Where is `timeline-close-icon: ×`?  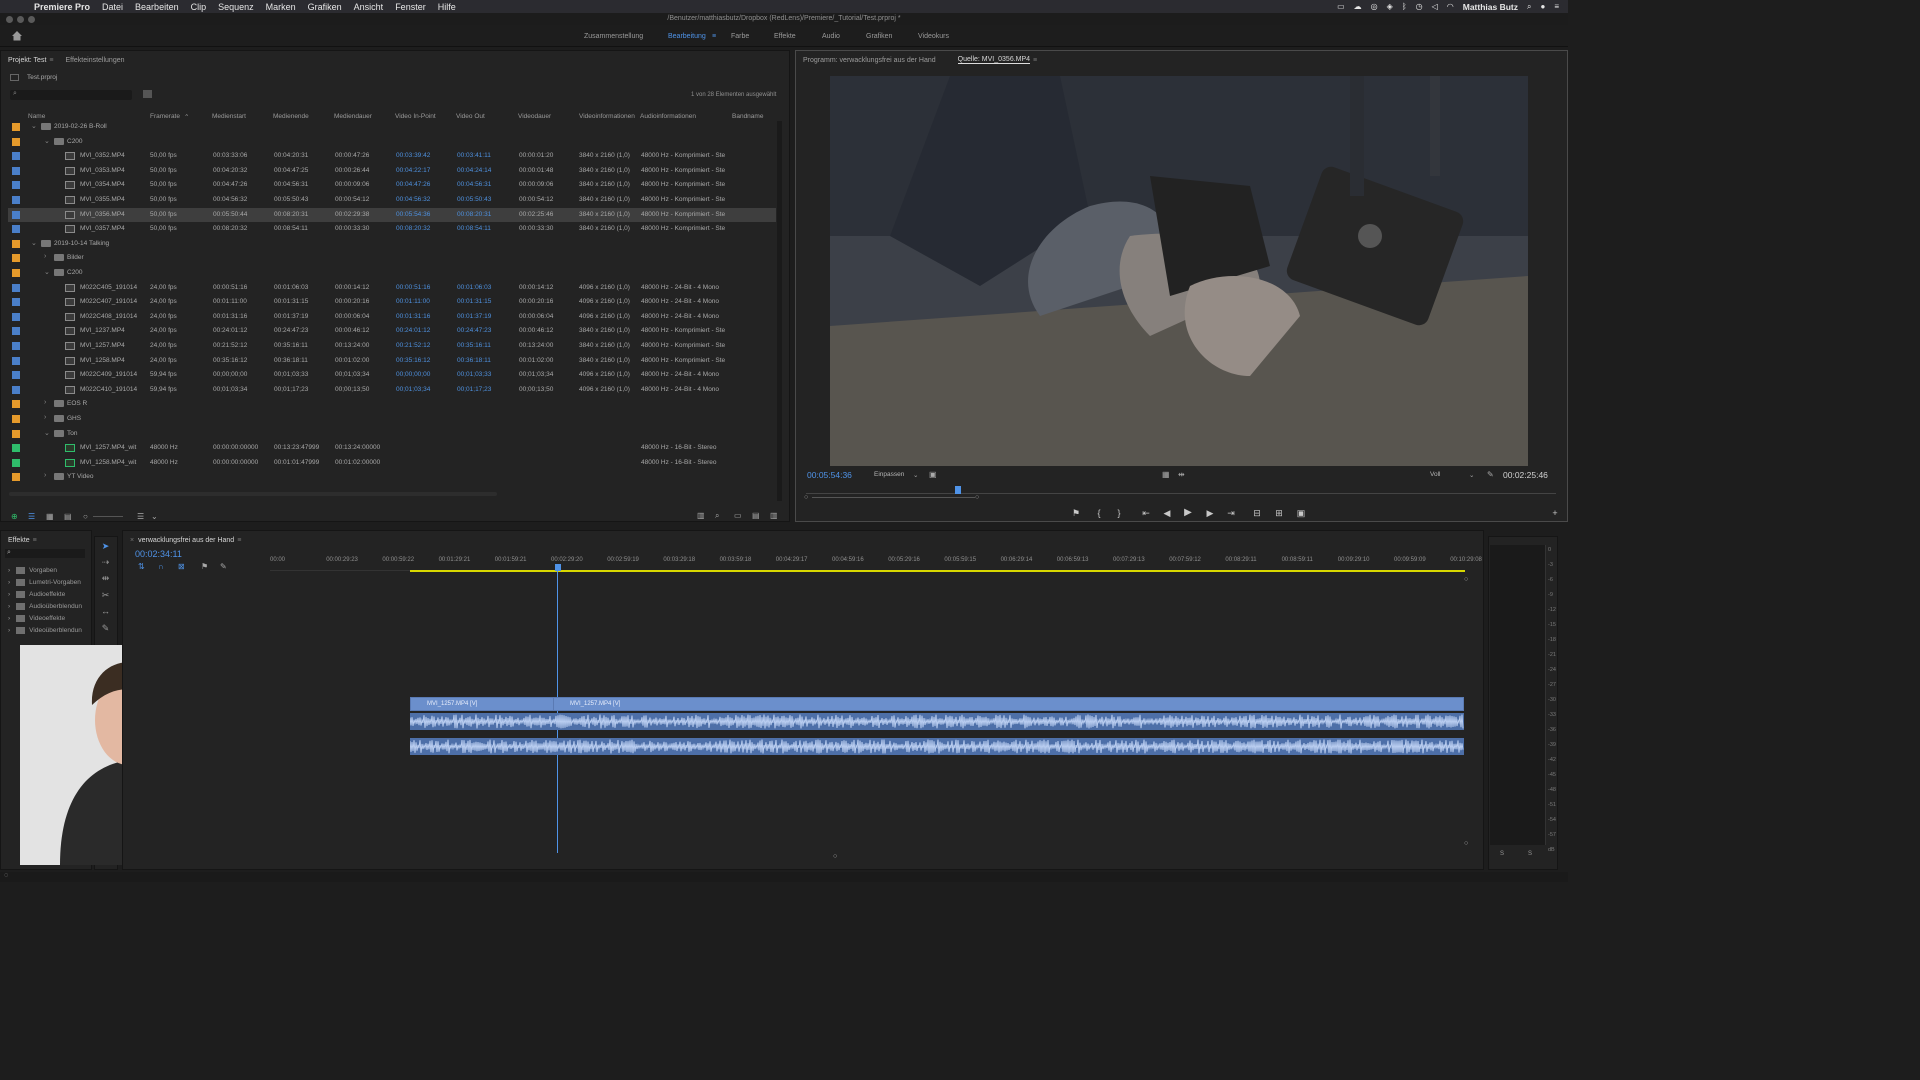
timeline-close-icon: × is located at coordinates (132, 540).